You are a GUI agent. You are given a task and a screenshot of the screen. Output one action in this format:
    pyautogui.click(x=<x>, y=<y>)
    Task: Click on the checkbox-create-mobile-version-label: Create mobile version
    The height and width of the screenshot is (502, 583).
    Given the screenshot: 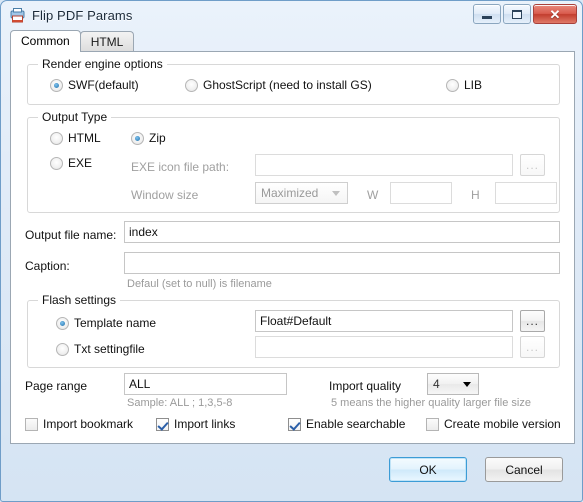 What is the action you would take?
    pyautogui.click(x=502, y=424)
    